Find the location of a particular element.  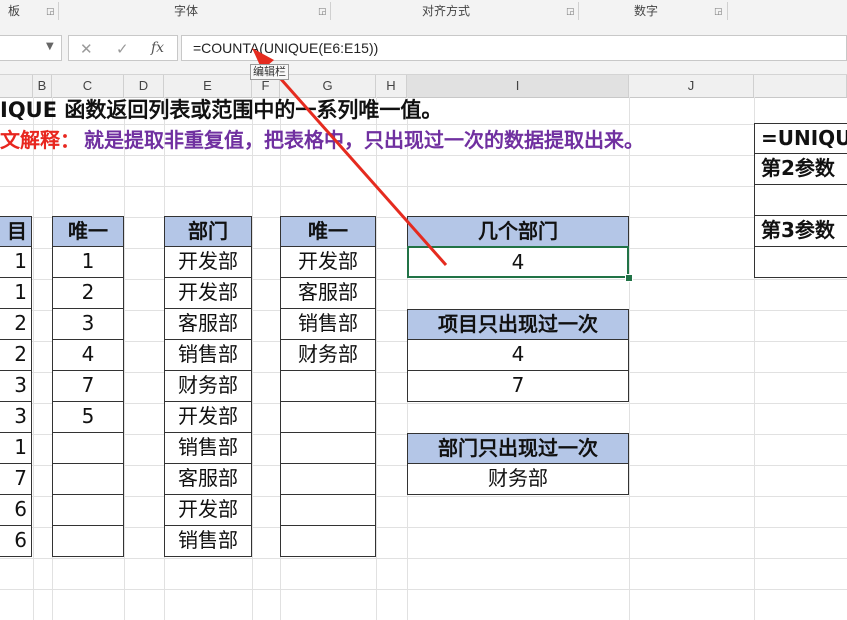

chevron-down-icon: ▼ is located at coordinates (50, 46).